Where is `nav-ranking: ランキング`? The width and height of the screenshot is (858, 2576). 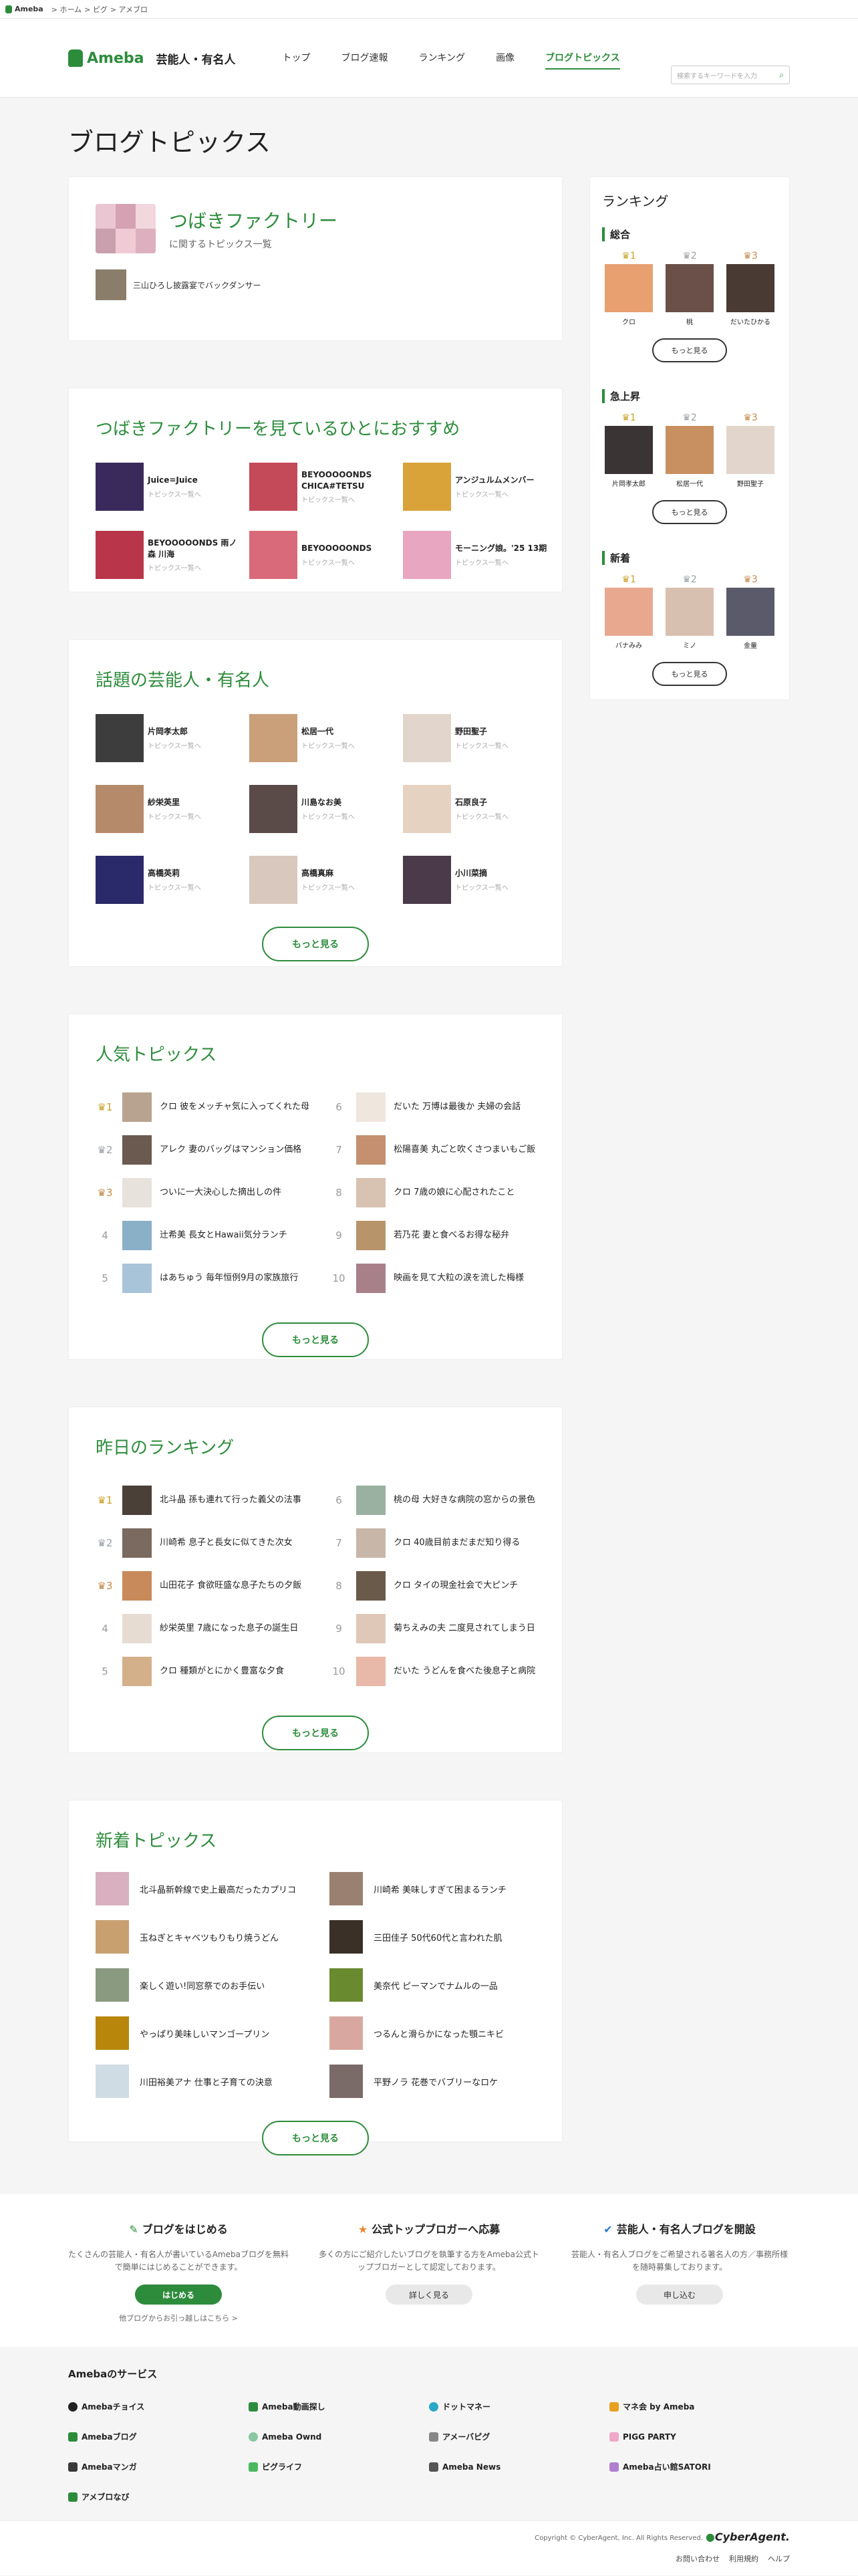
nav-ranking: ランキング is located at coordinates (441, 58).